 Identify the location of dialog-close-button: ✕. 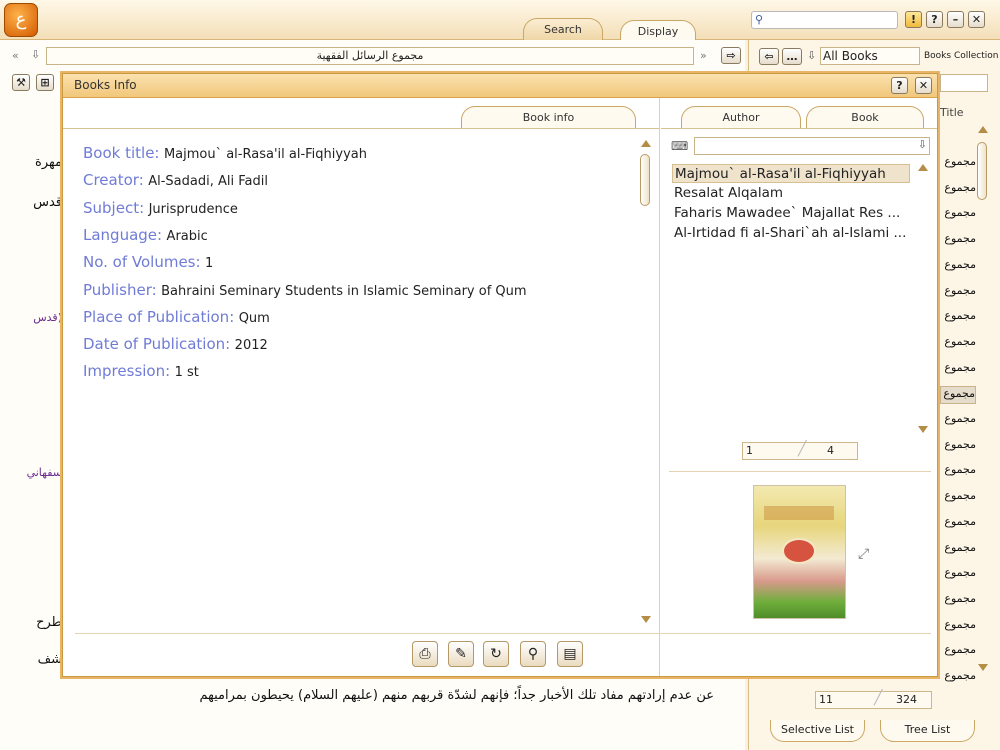
(923, 85).